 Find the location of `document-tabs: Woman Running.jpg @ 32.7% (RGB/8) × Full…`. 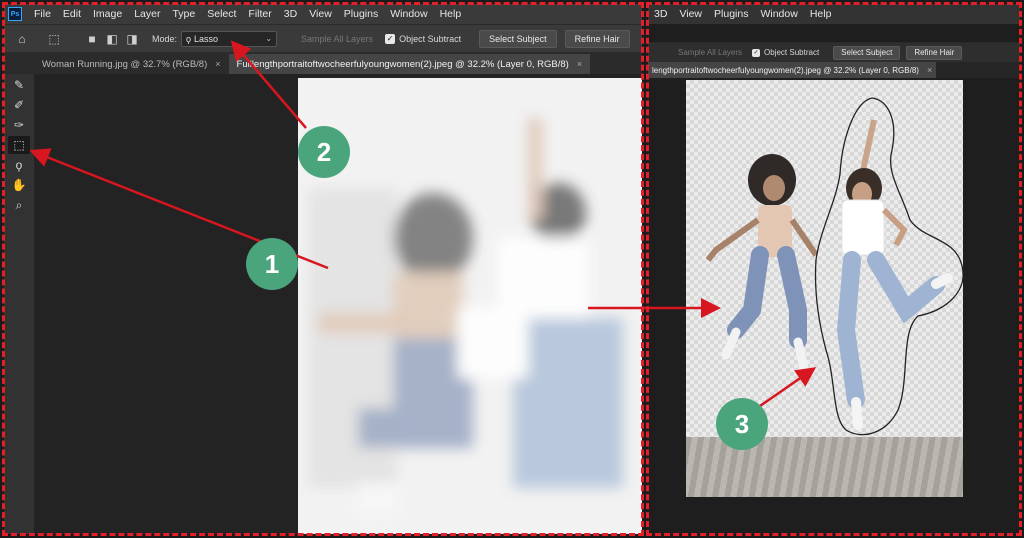

document-tabs: Woman Running.jpg @ 32.7% (RGB/8) × Full… is located at coordinates (323, 63).